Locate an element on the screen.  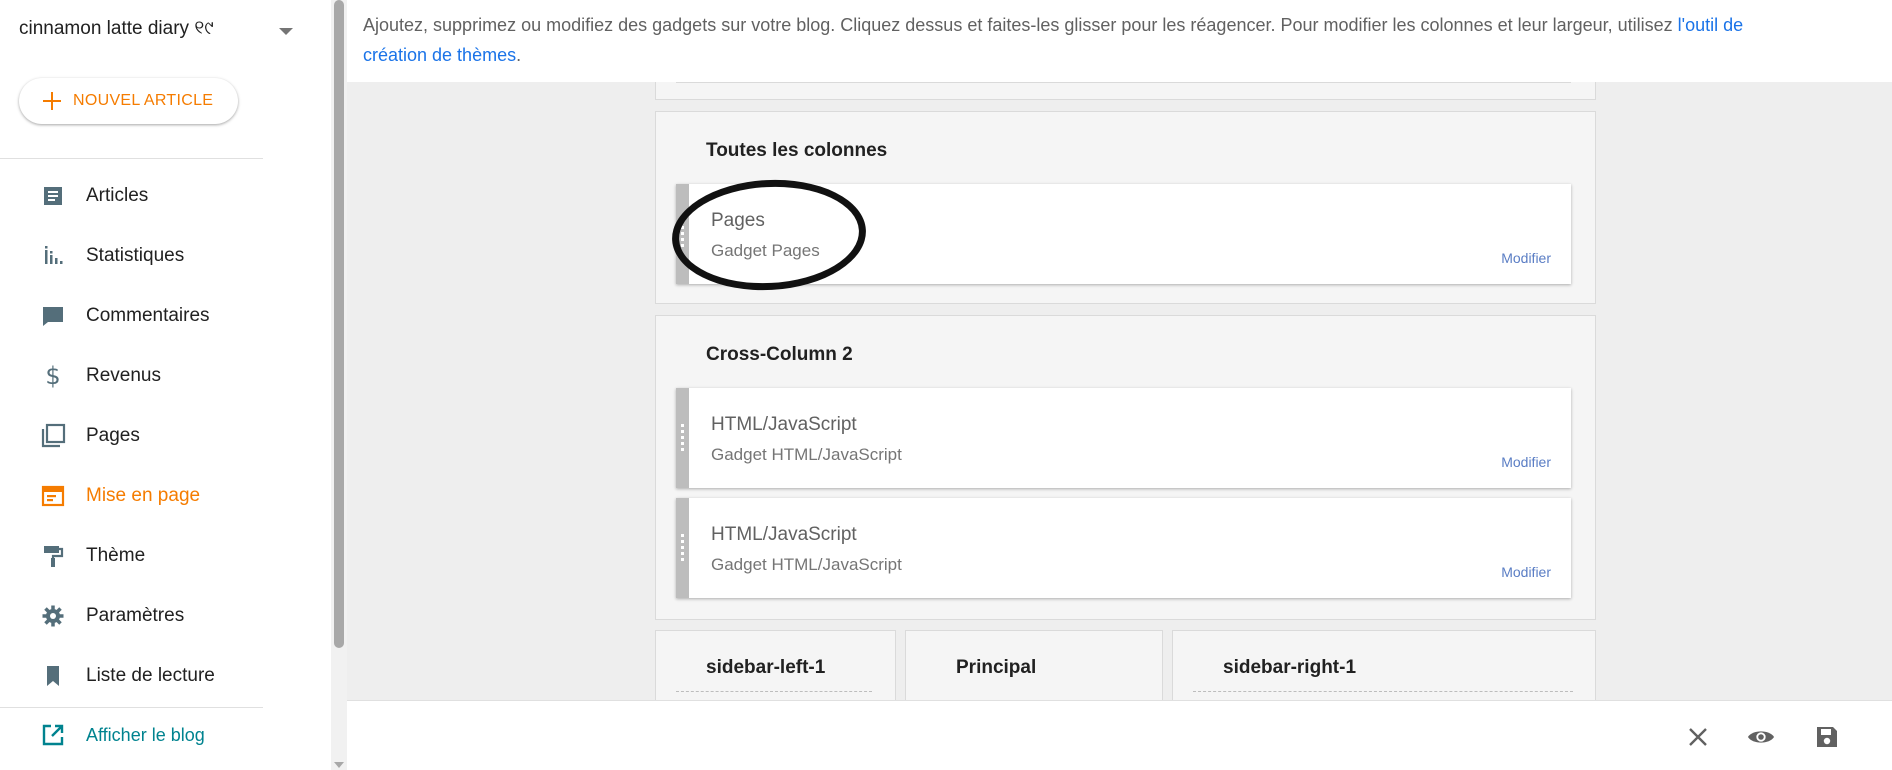
articles-icon is located at coordinates (53, 196).